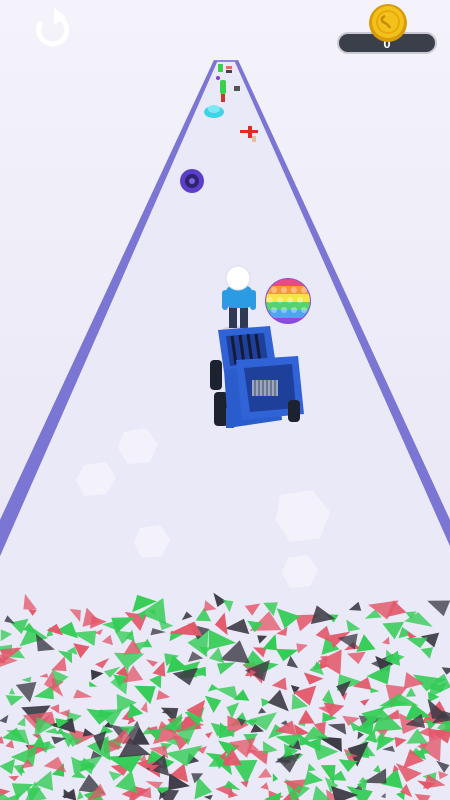  I want to click on restart-arrow-icon, so click(53, 30).